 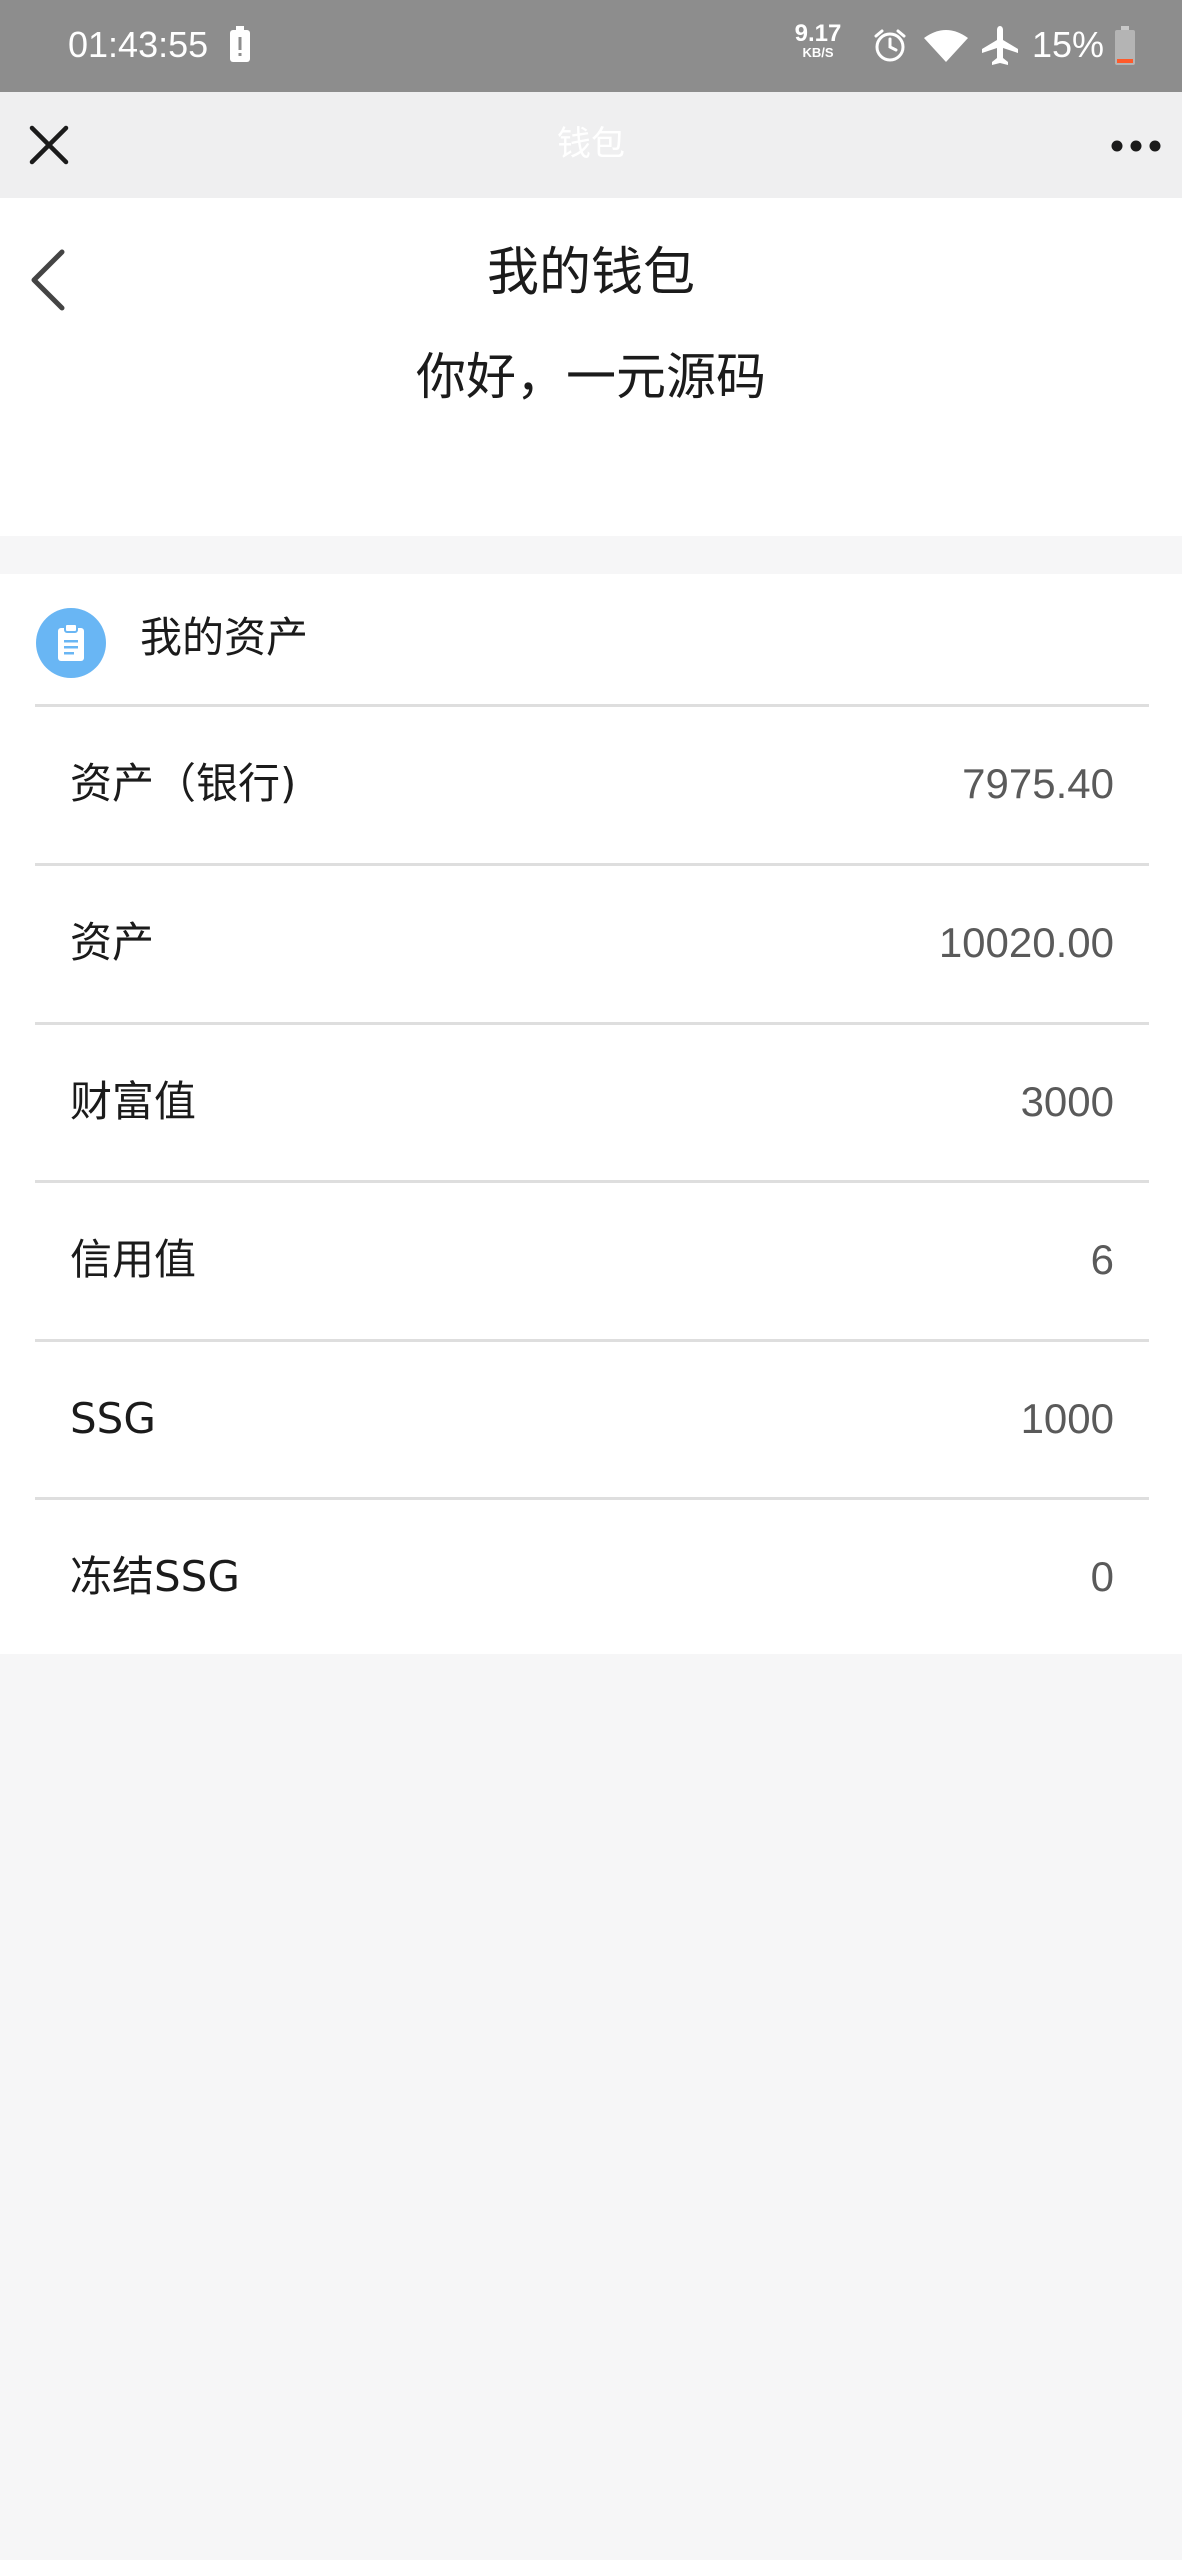 I want to click on greeting-text: 你好，一元源码, so click(x=591, y=377).